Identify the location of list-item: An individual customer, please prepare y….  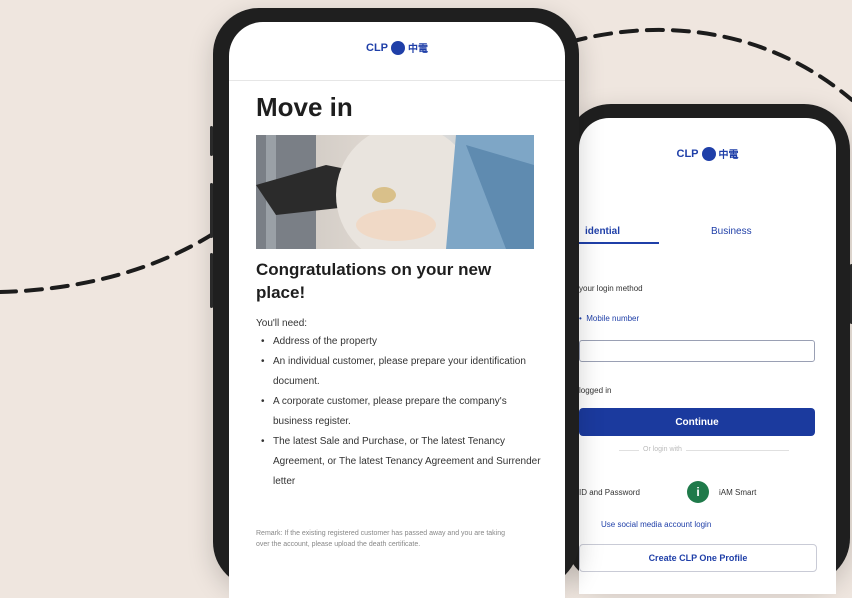
(400, 372).